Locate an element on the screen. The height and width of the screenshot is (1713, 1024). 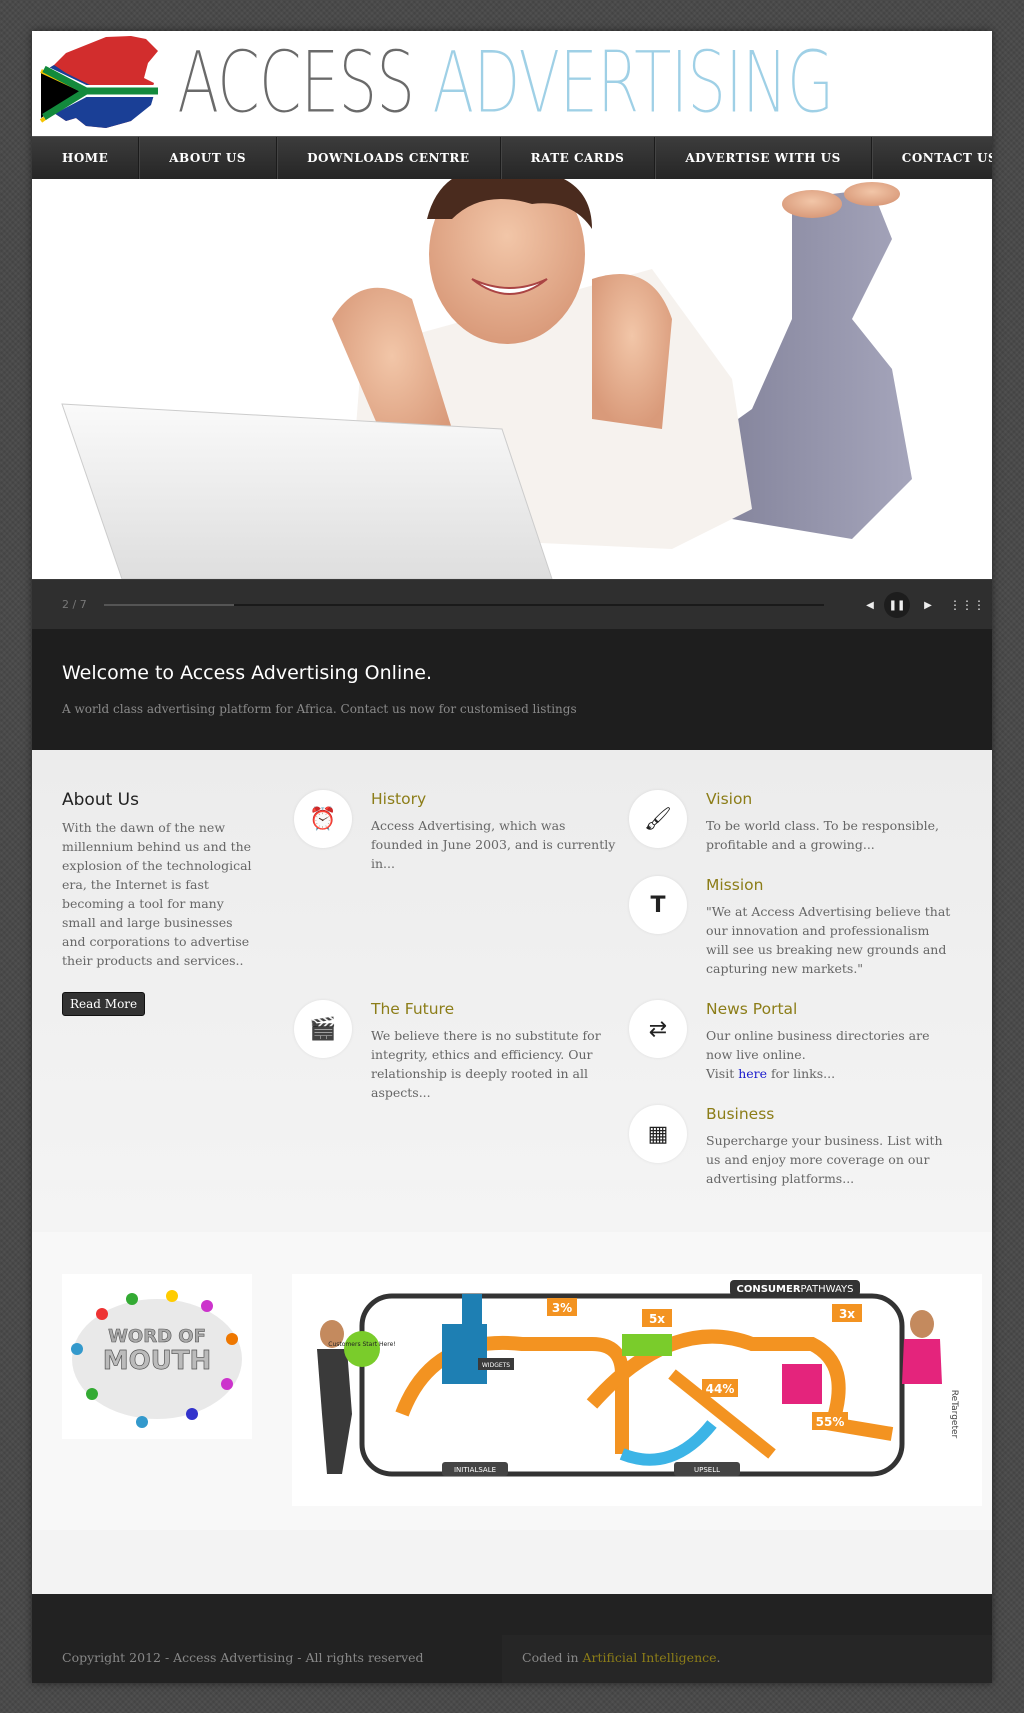
slider-controls: 2 / 7 ◀ ❚❚ ▶ ⋮⋮⋮ is located at coordinates (512, 604).